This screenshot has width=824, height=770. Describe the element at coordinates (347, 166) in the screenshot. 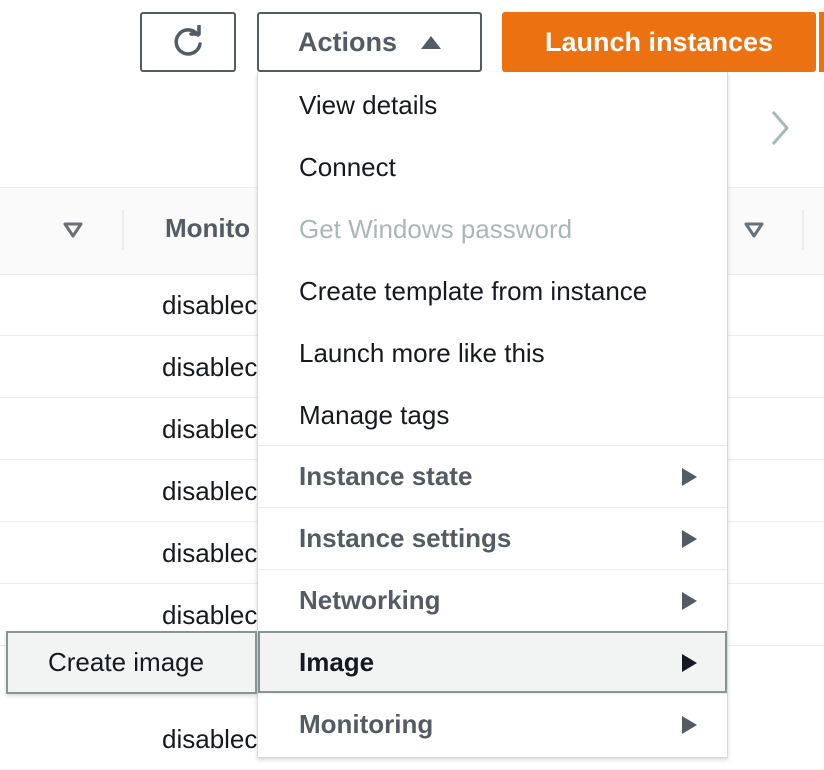

I see `menu-item-label: Connect` at that location.